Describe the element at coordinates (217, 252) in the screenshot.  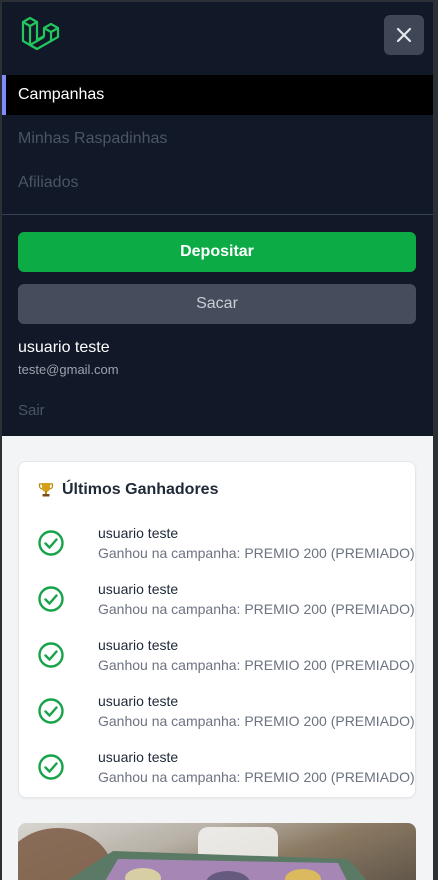
I see `deposit-button: Depositar` at that location.